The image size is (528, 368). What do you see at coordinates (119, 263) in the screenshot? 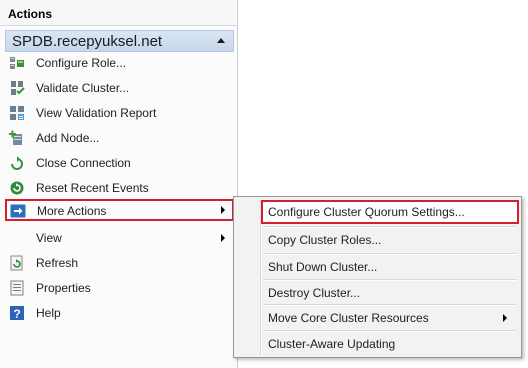
I see `action-refresh: Refresh` at bounding box center [119, 263].